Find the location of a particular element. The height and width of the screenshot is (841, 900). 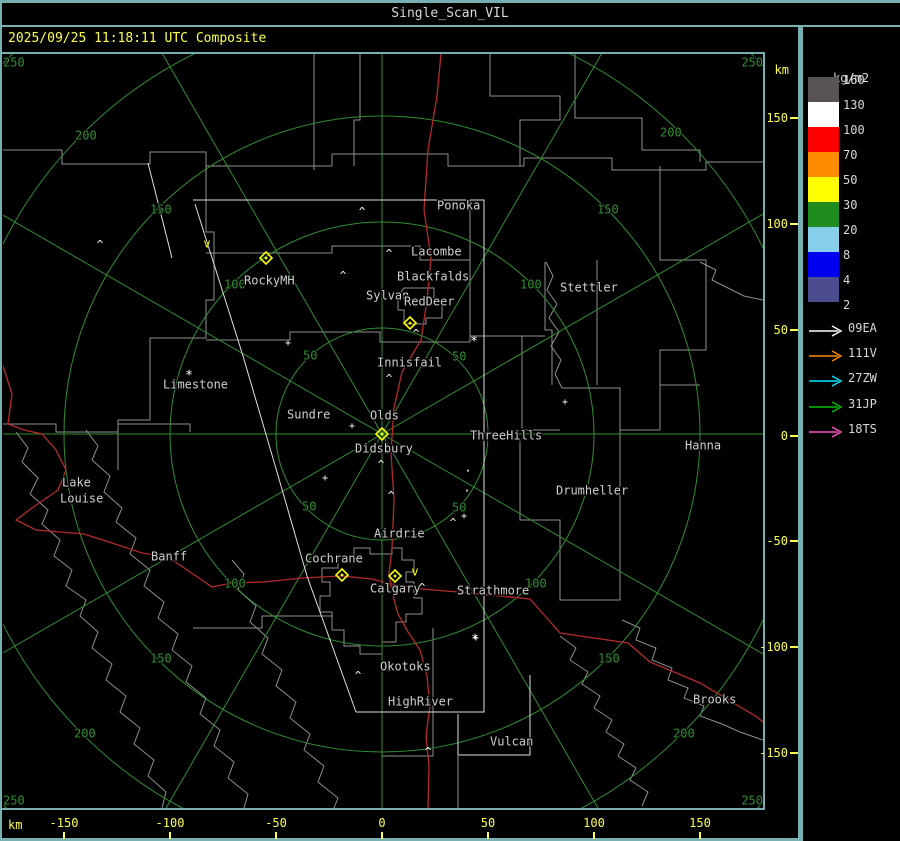

city-label: Limestone is located at coordinates (195, 385).